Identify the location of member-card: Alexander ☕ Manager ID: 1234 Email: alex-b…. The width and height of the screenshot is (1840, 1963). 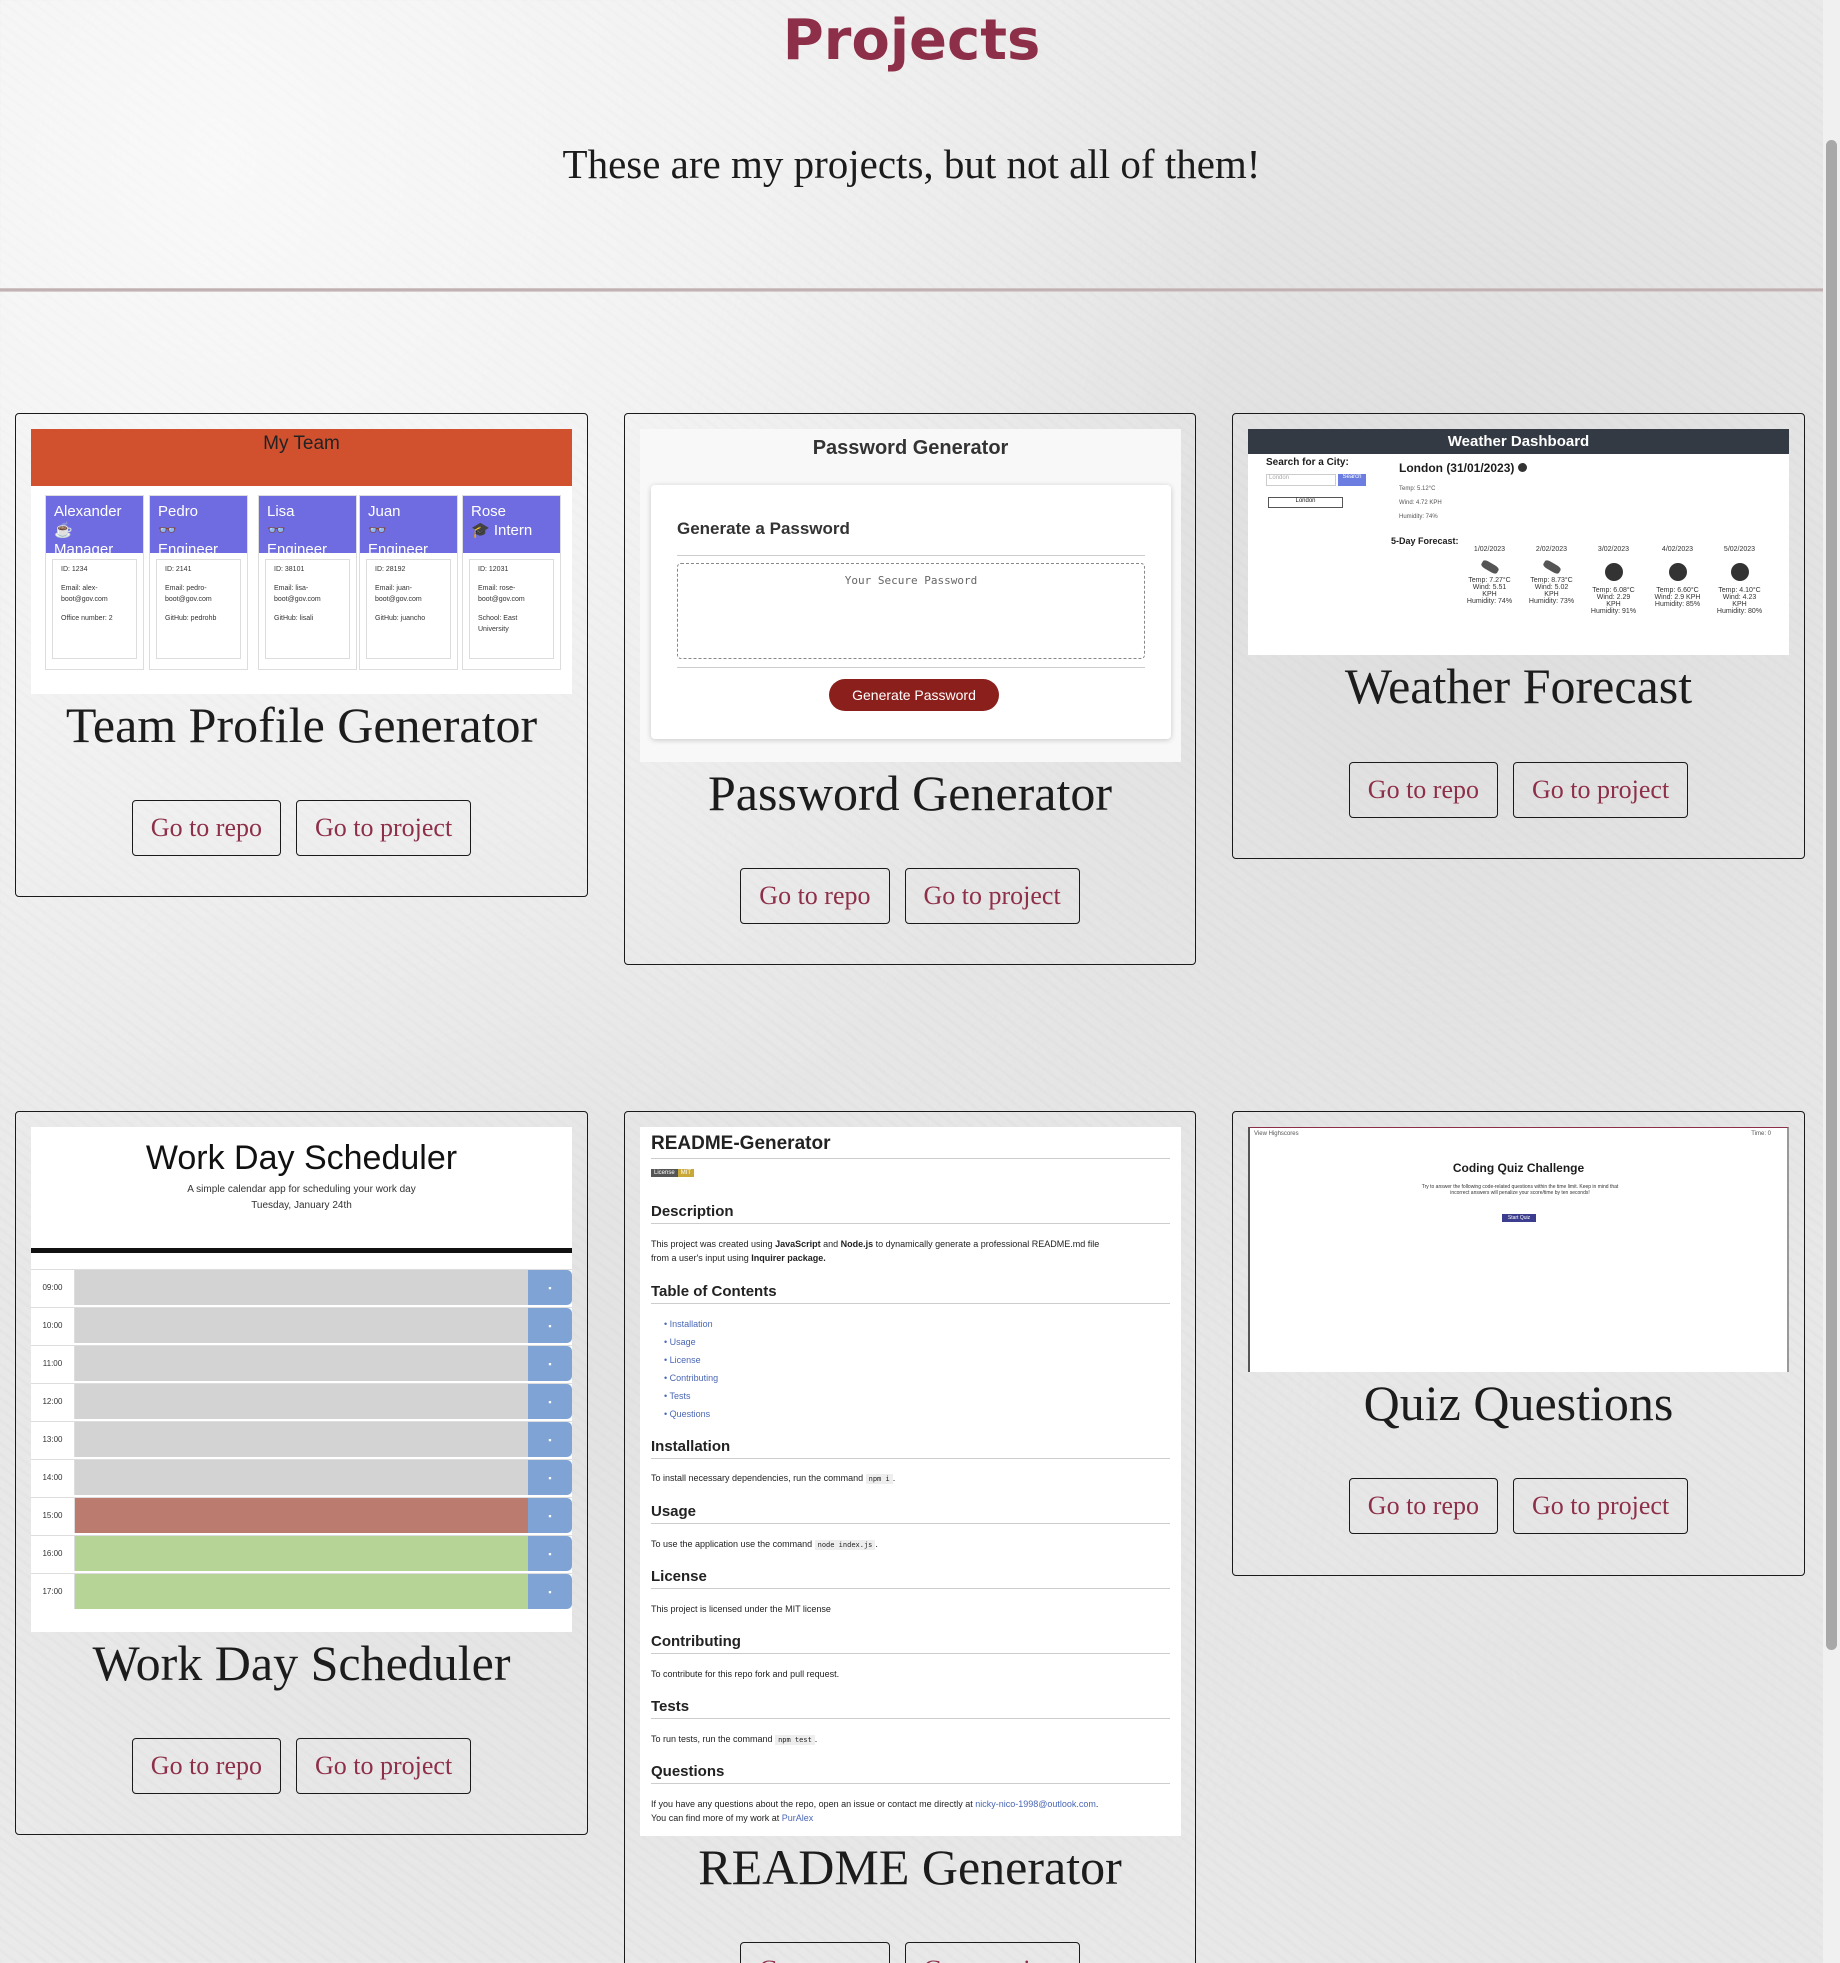
(94, 582).